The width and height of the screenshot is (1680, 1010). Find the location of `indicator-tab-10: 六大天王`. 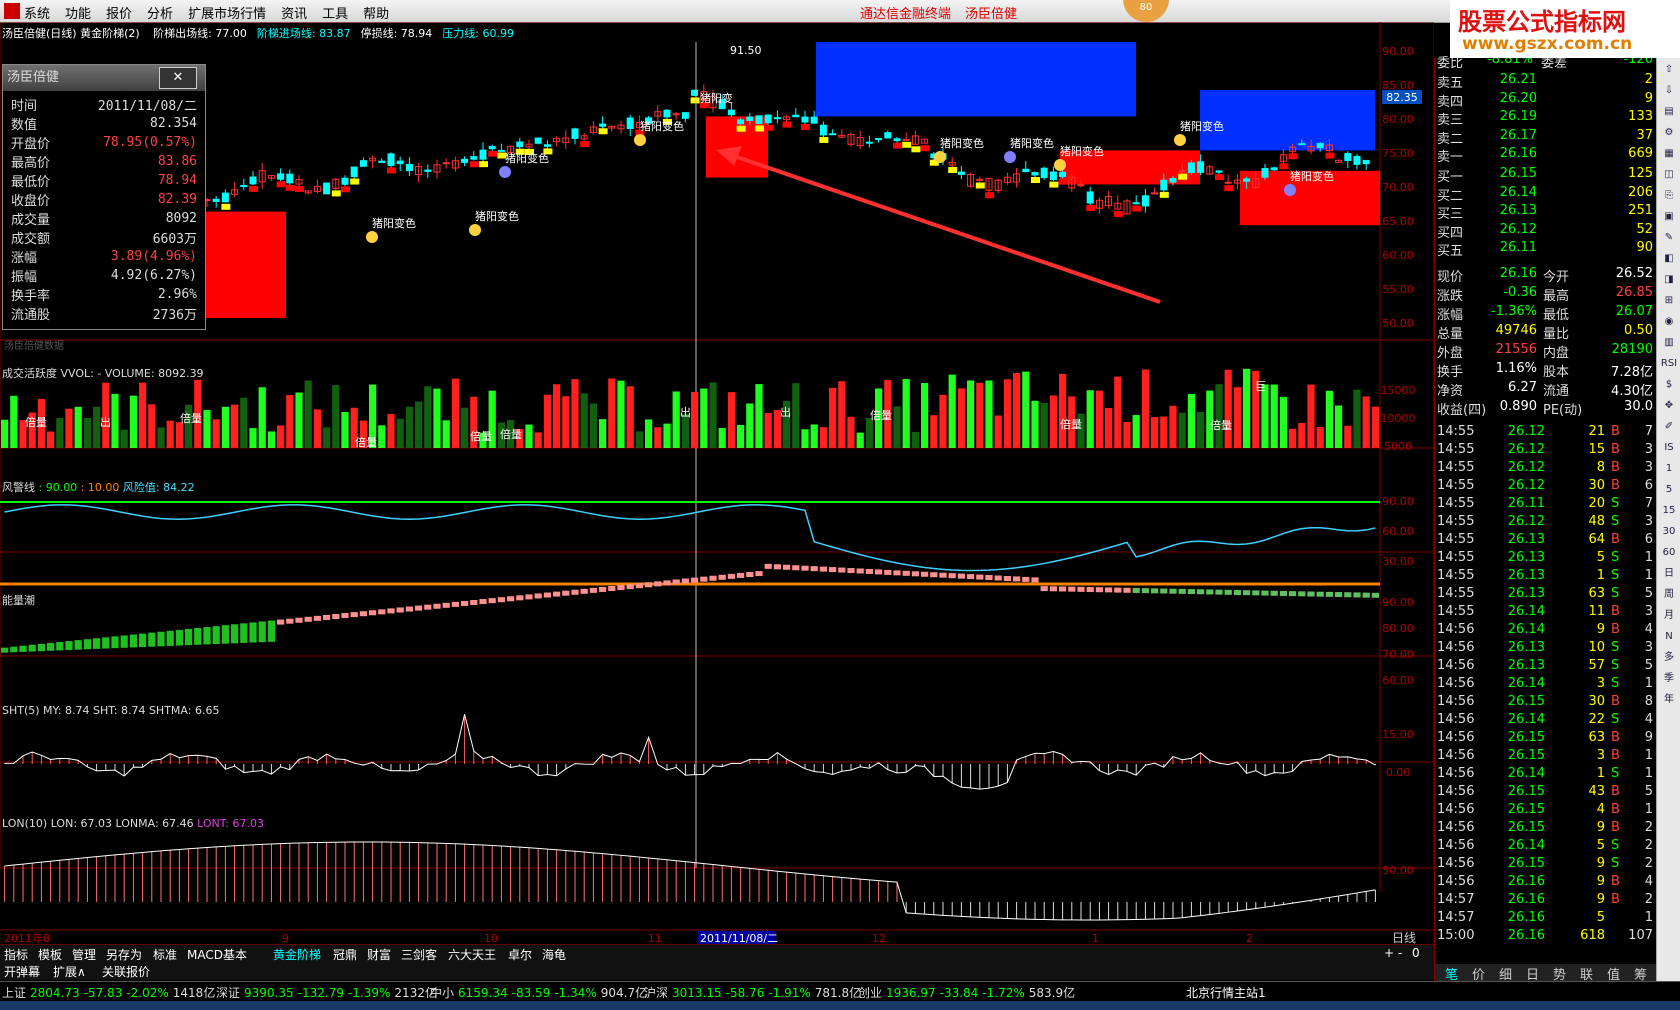

indicator-tab-10: 六大天王 is located at coordinates (472, 954).